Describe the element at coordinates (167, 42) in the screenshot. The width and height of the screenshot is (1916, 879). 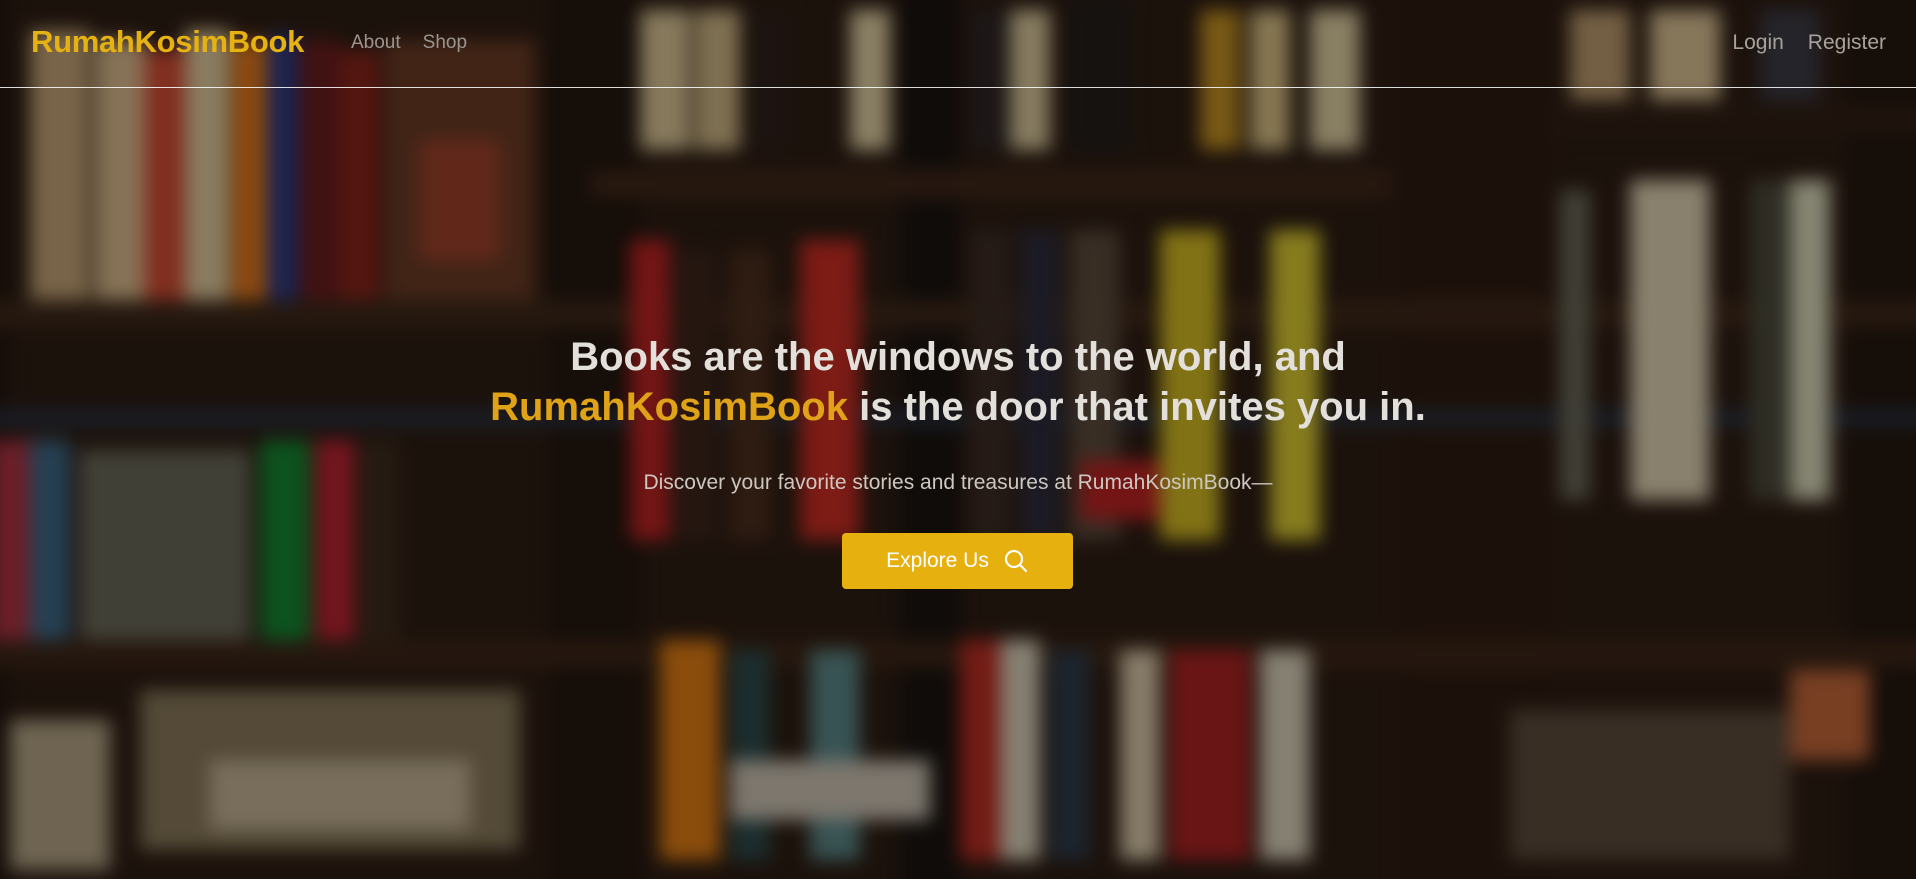
I see `brand-logo: RumahKosimBook` at that location.